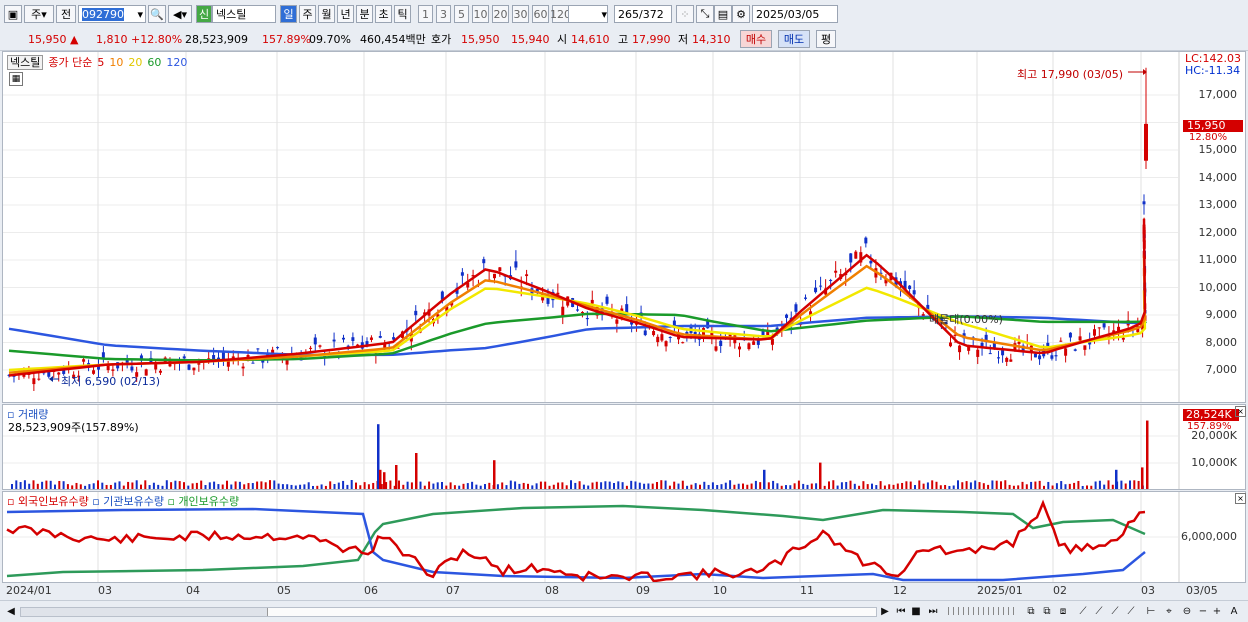 The height and width of the screenshot is (622, 1248). What do you see at coordinates (966, 319) in the screenshot?
I see `avg-annotation: 매물대(0.00%)` at bounding box center [966, 319].